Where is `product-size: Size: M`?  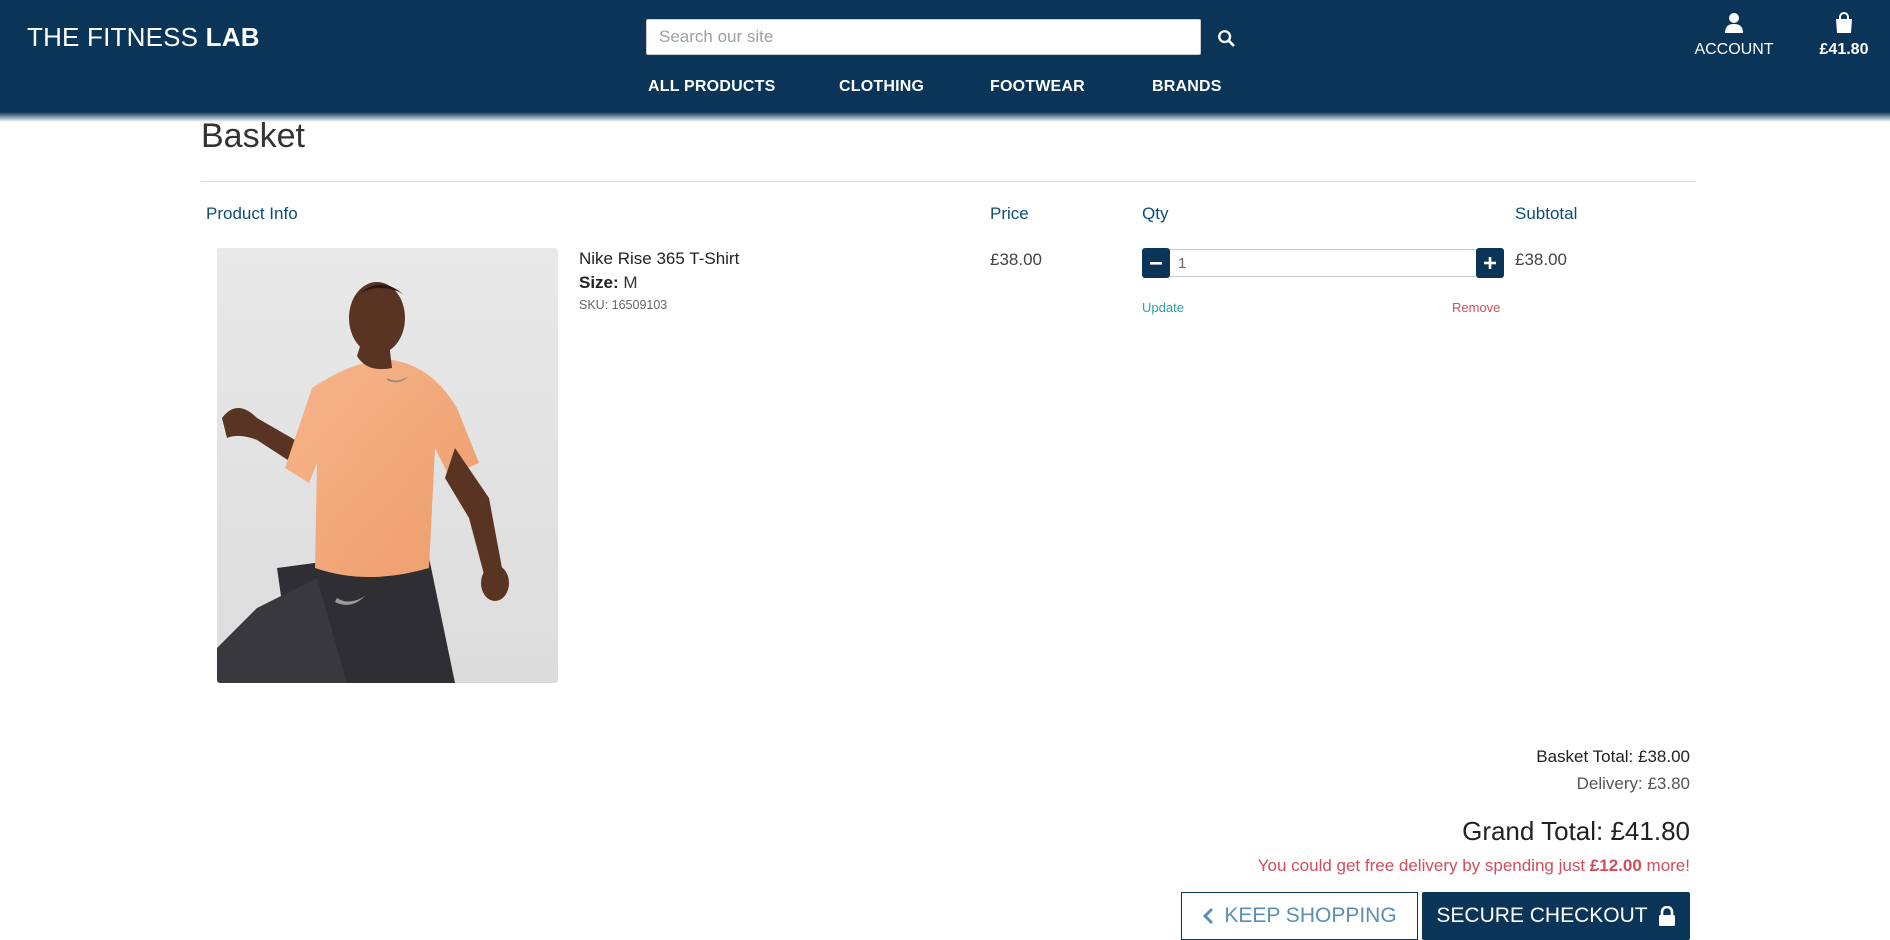 product-size: Size: M is located at coordinates (608, 283).